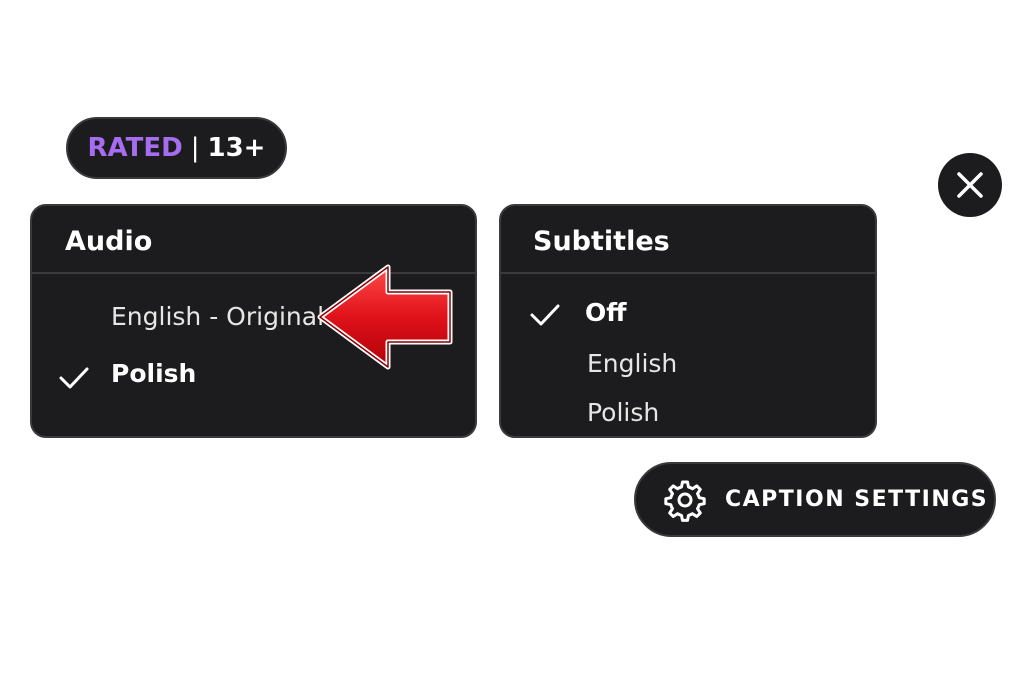  What do you see at coordinates (688, 240) in the screenshot?
I see `subtitles-panel-title: Subtitles` at bounding box center [688, 240].